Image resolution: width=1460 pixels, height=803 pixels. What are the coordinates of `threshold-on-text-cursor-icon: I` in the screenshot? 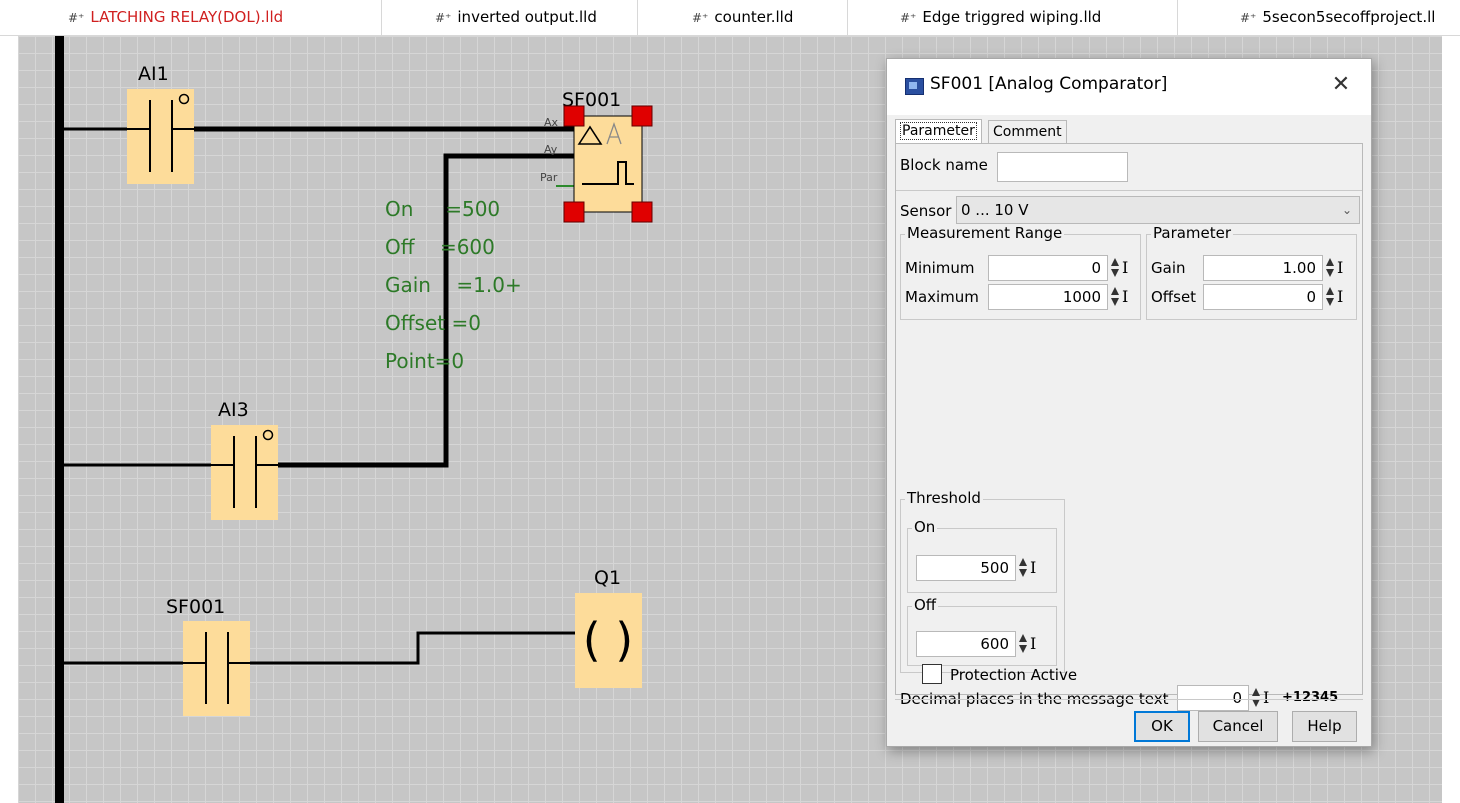 It's located at (1033, 568).